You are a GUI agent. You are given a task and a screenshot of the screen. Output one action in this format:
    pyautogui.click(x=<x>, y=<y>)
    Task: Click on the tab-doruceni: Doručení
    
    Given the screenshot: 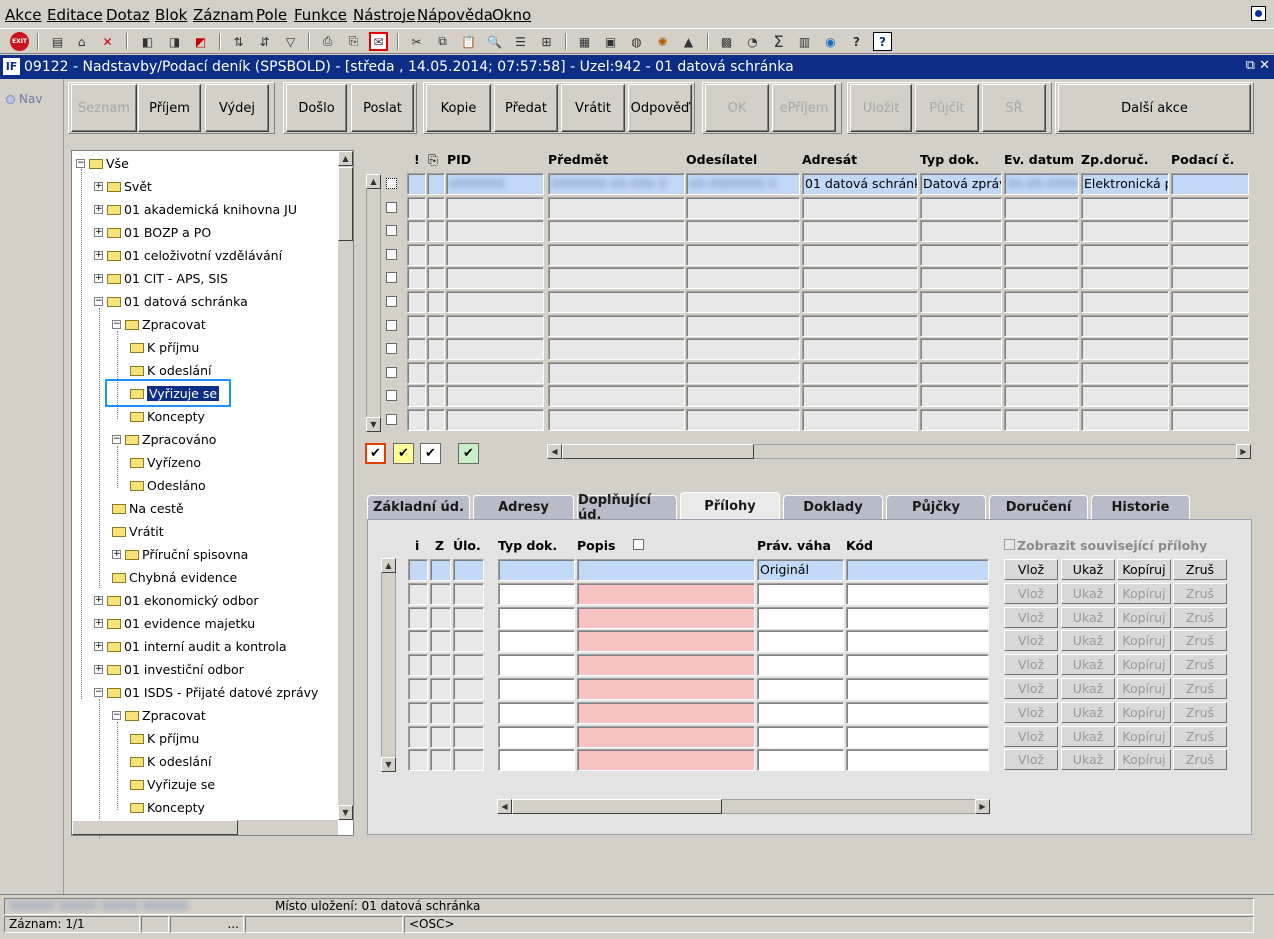 What is the action you would take?
    pyautogui.click(x=1038, y=507)
    